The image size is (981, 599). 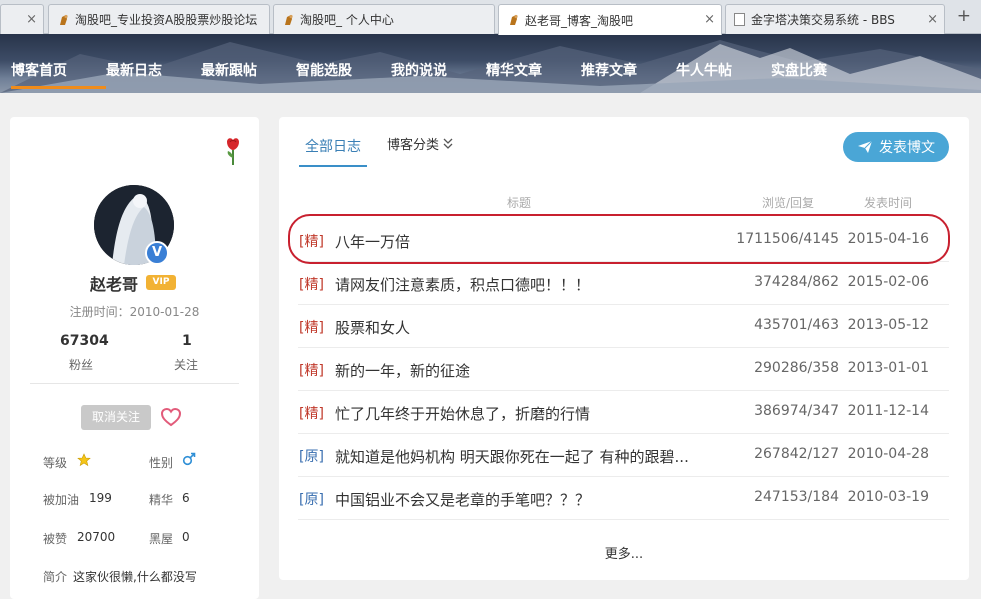 What do you see at coordinates (161, 282) in the screenshot?
I see `vip-badge: VIP` at bounding box center [161, 282].